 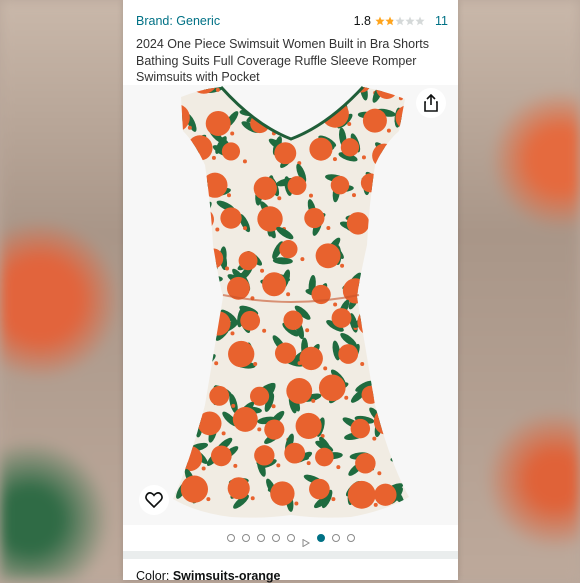 What do you see at coordinates (226, 576) in the screenshot?
I see `color-value: Swimsuits-orange` at bounding box center [226, 576].